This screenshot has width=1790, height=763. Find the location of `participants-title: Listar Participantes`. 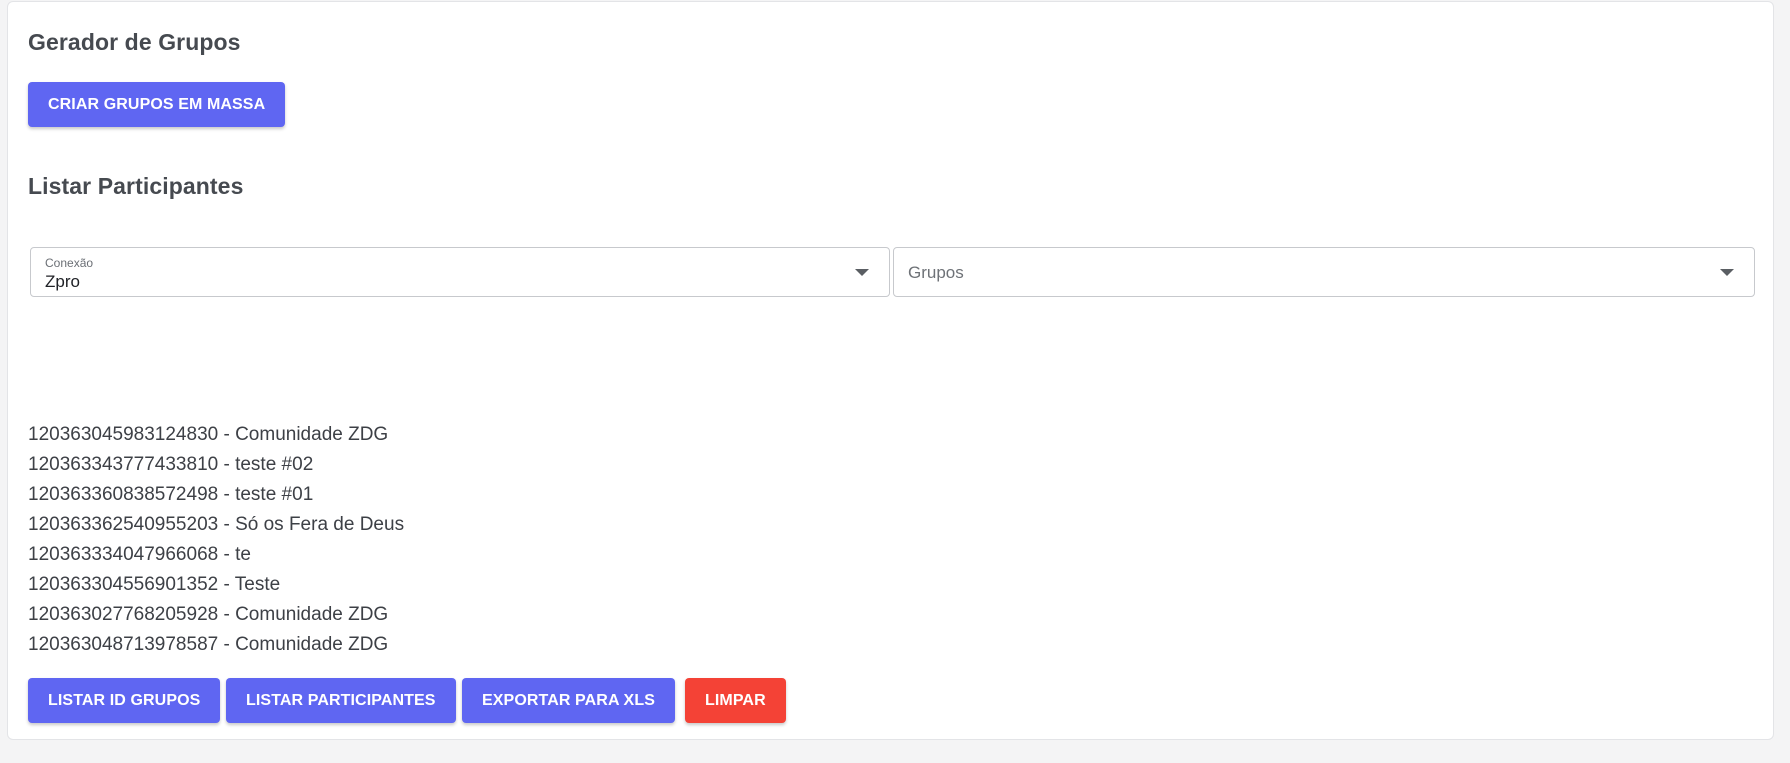

participants-title: Listar Participantes is located at coordinates (136, 186).